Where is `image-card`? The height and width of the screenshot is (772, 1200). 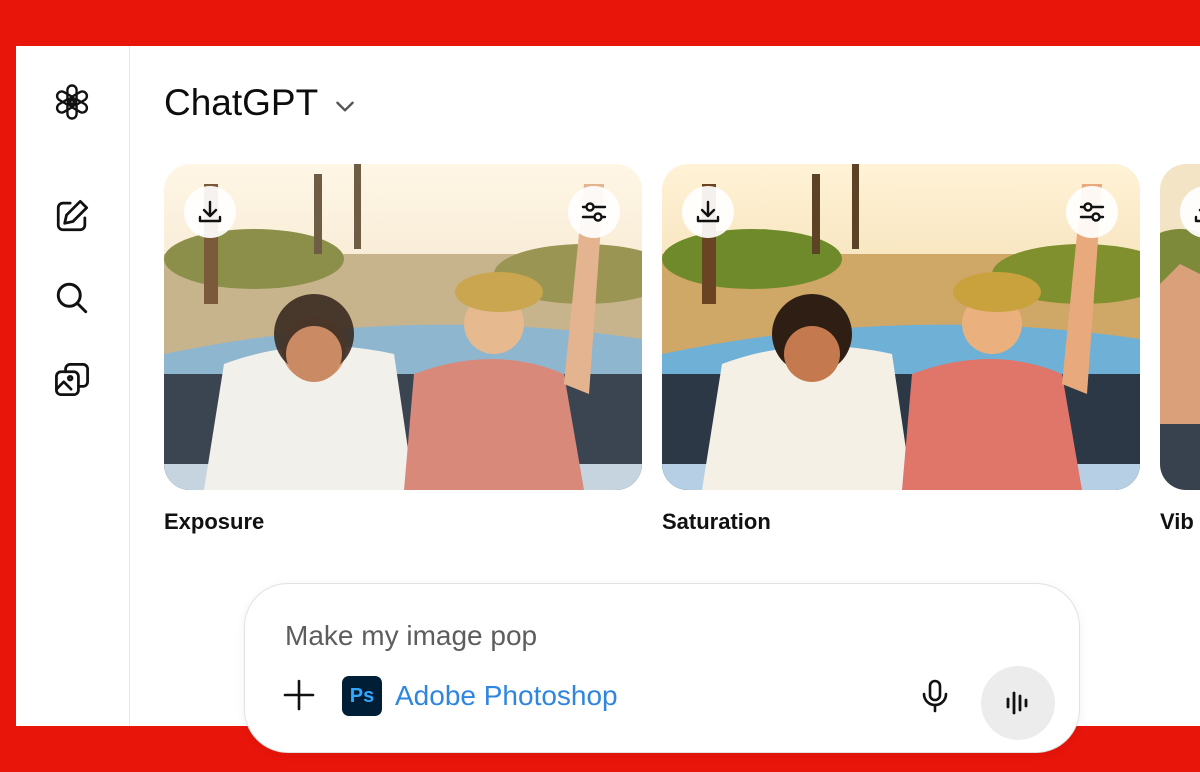 image-card is located at coordinates (1180, 327).